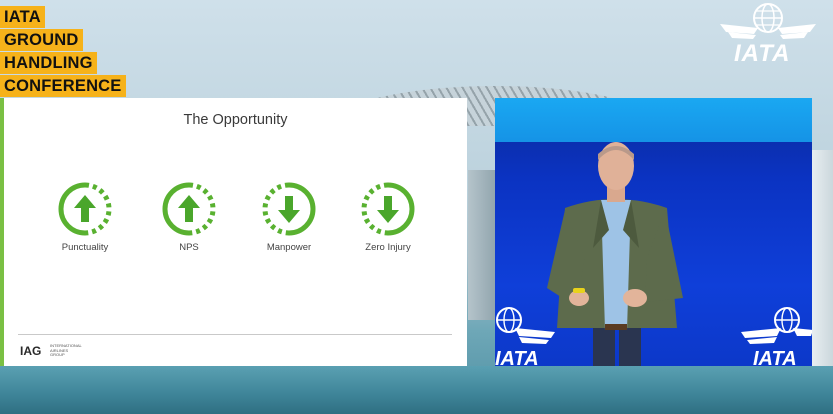 This screenshot has height=414, width=833. What do you see at coordinates (235, 334) in the screenshot?
I see `slide-divider` at bounding box center [235, 334].